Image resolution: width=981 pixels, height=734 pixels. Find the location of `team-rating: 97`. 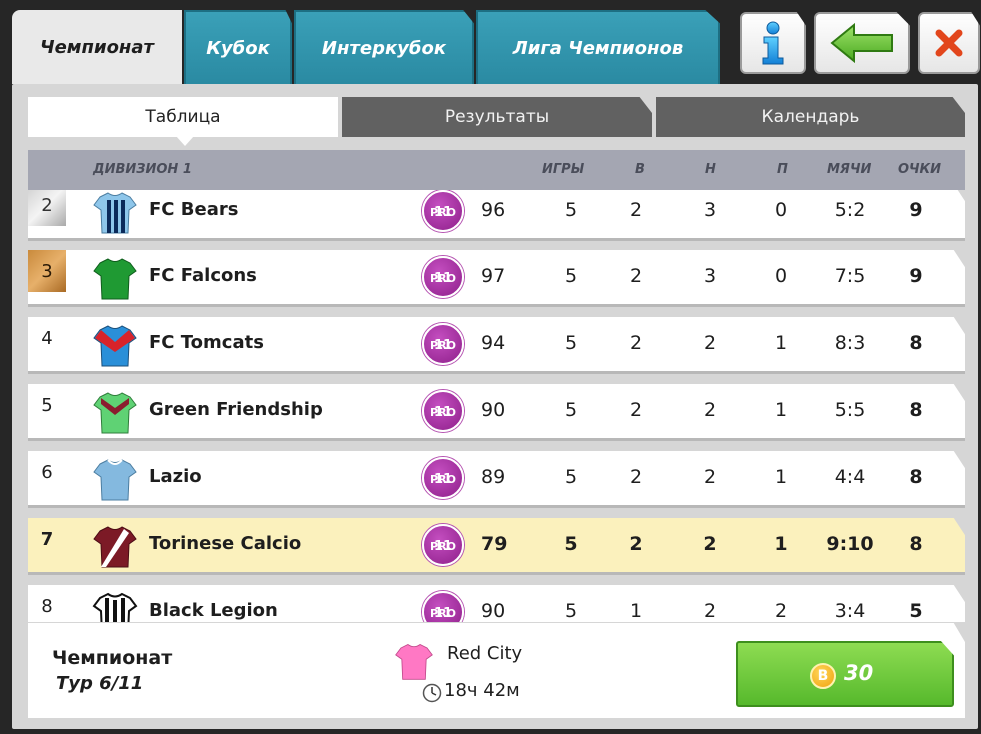

team-rating: 97 is located at coordinates (493, 276).